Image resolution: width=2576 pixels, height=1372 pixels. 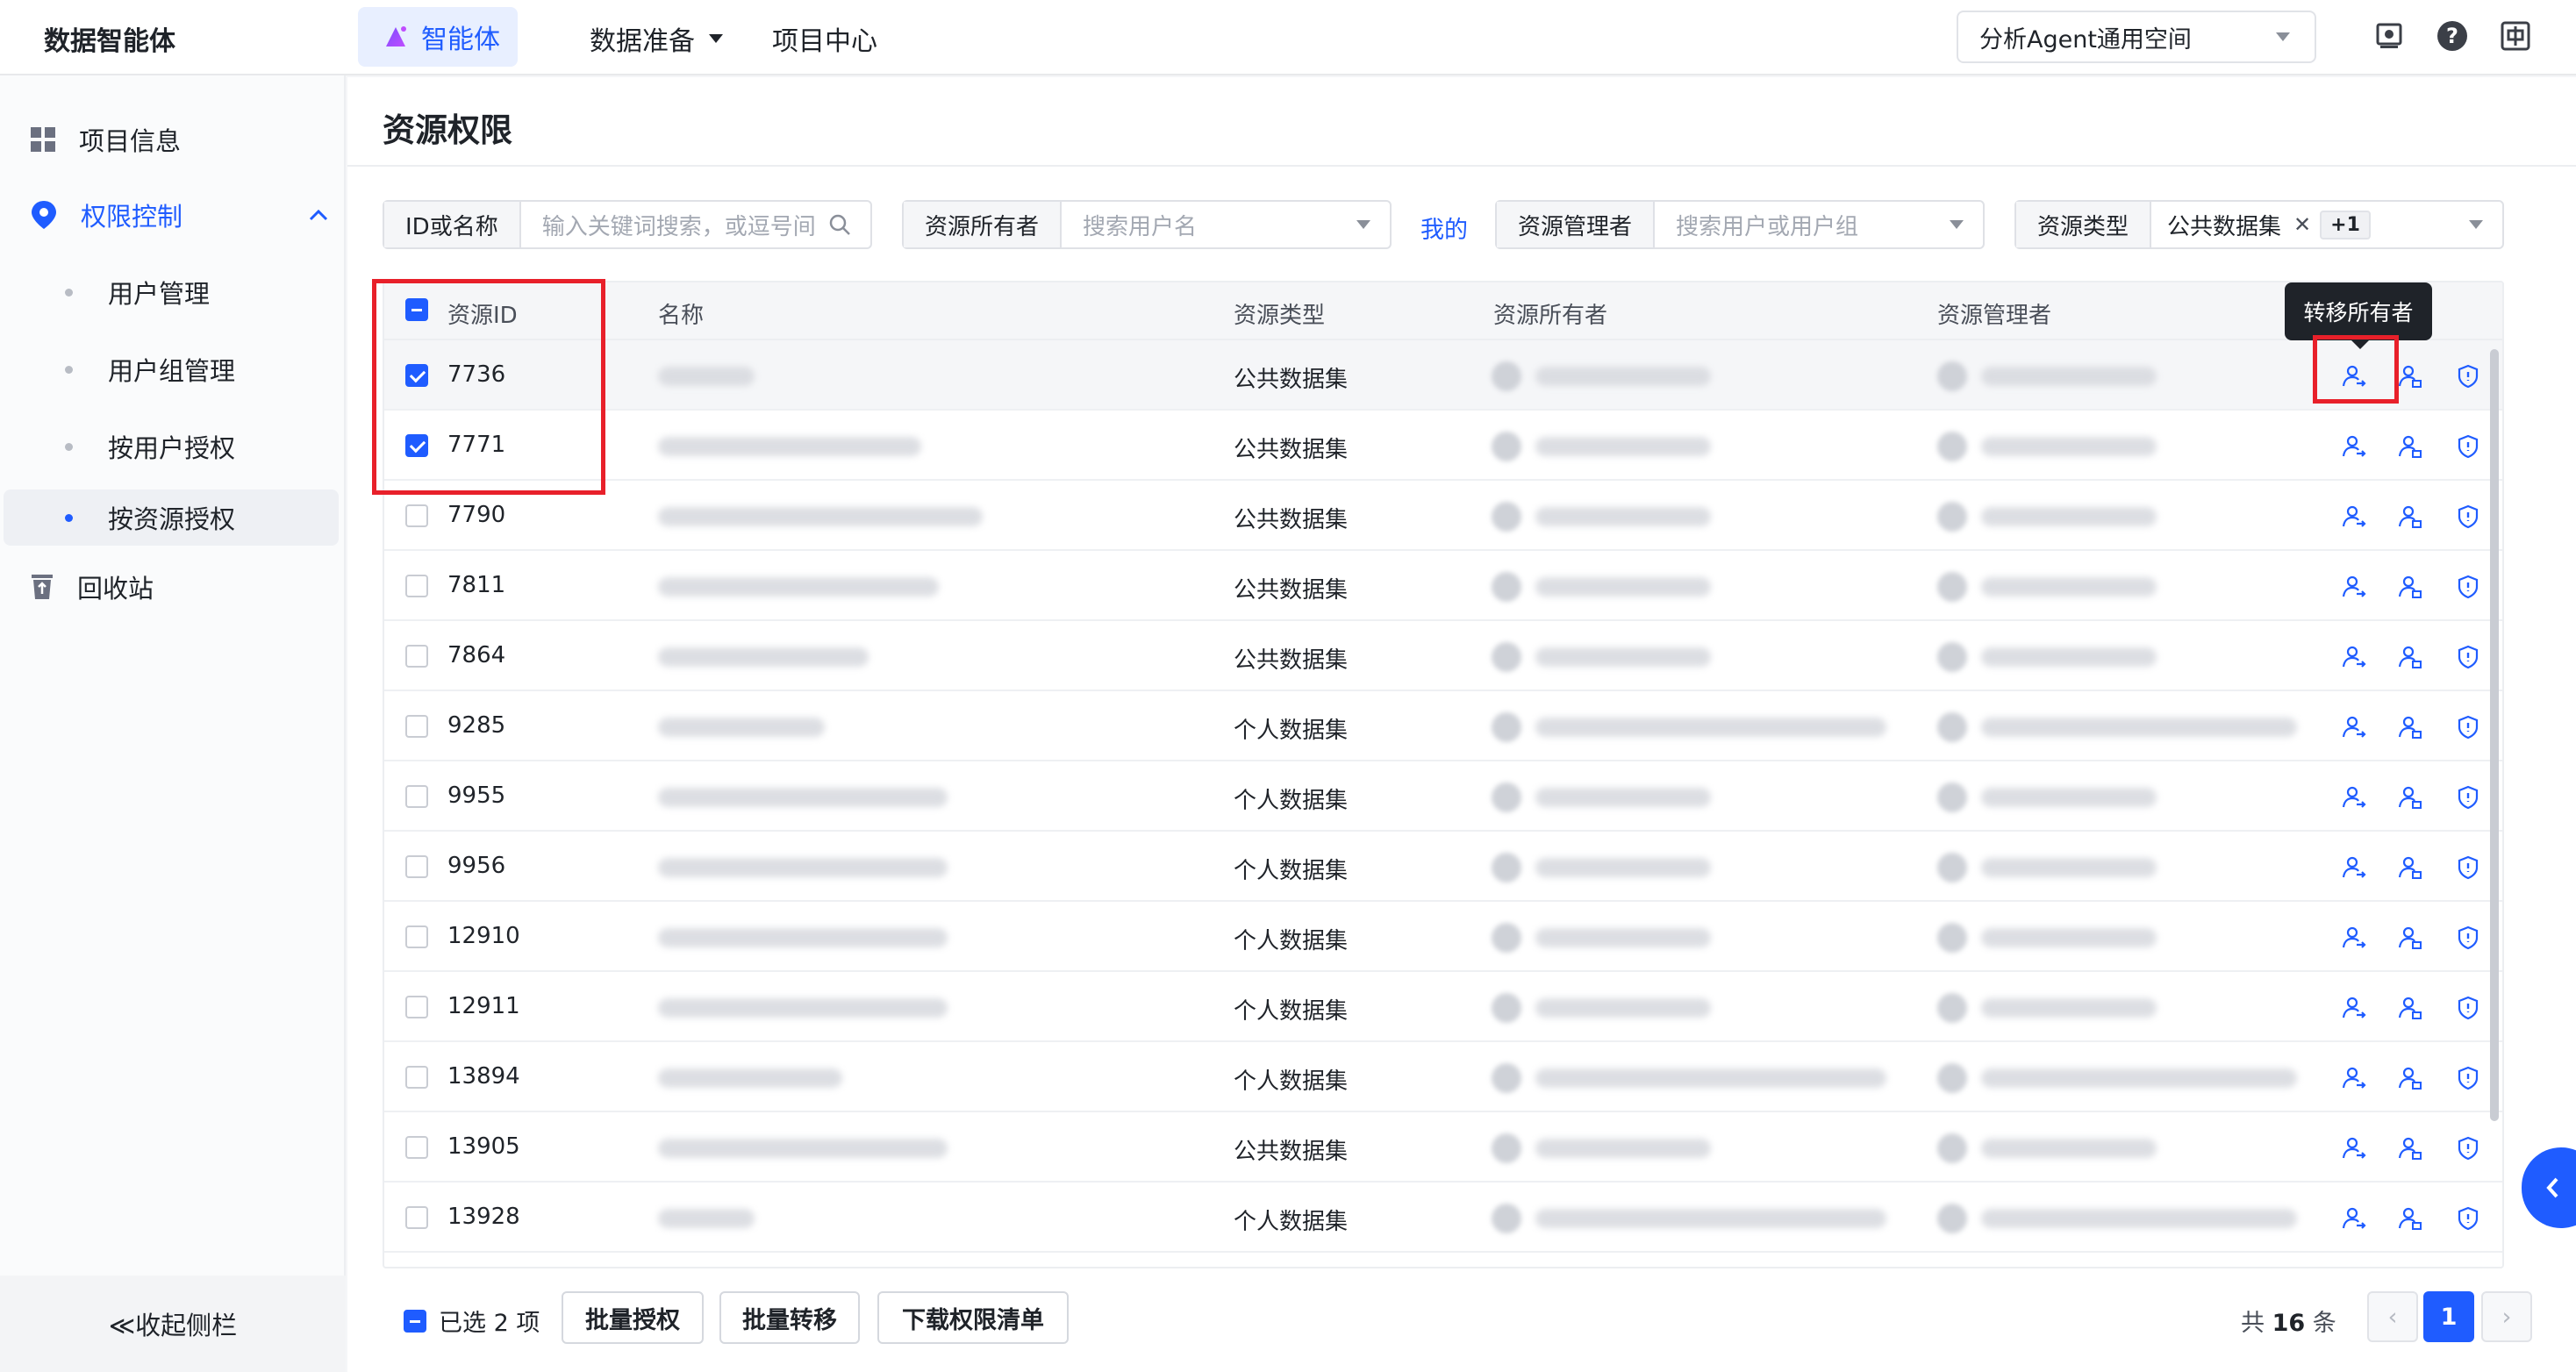 What do you see at coordinates (2302, 225) in the screenshot?
I see `close-icon: ✕` at bounding box center [2302, 225].